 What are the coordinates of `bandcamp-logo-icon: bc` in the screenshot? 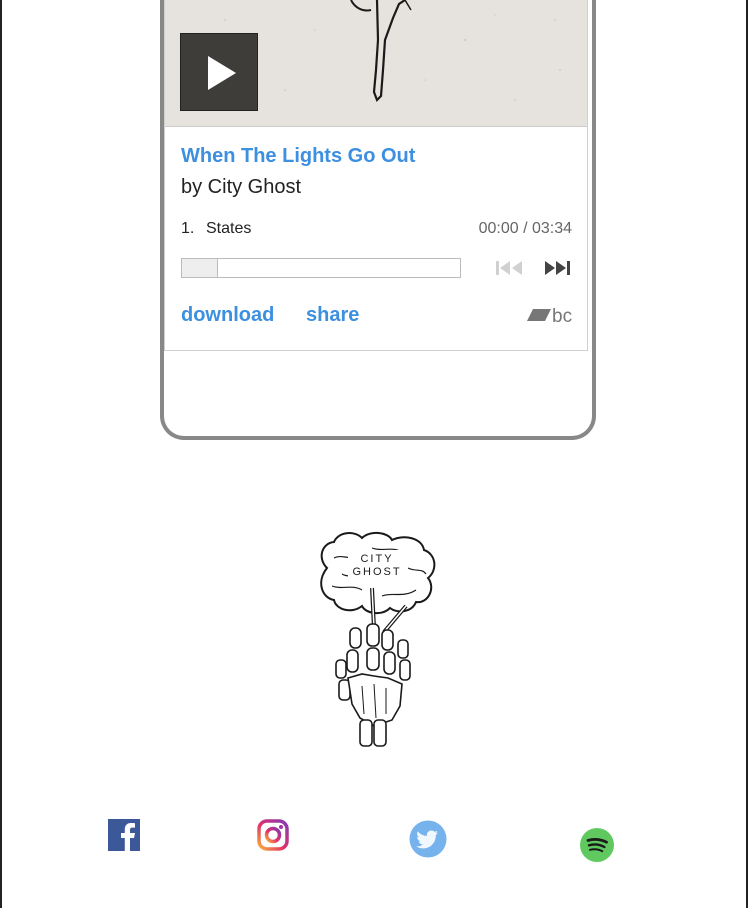 It's located at (550, 316).